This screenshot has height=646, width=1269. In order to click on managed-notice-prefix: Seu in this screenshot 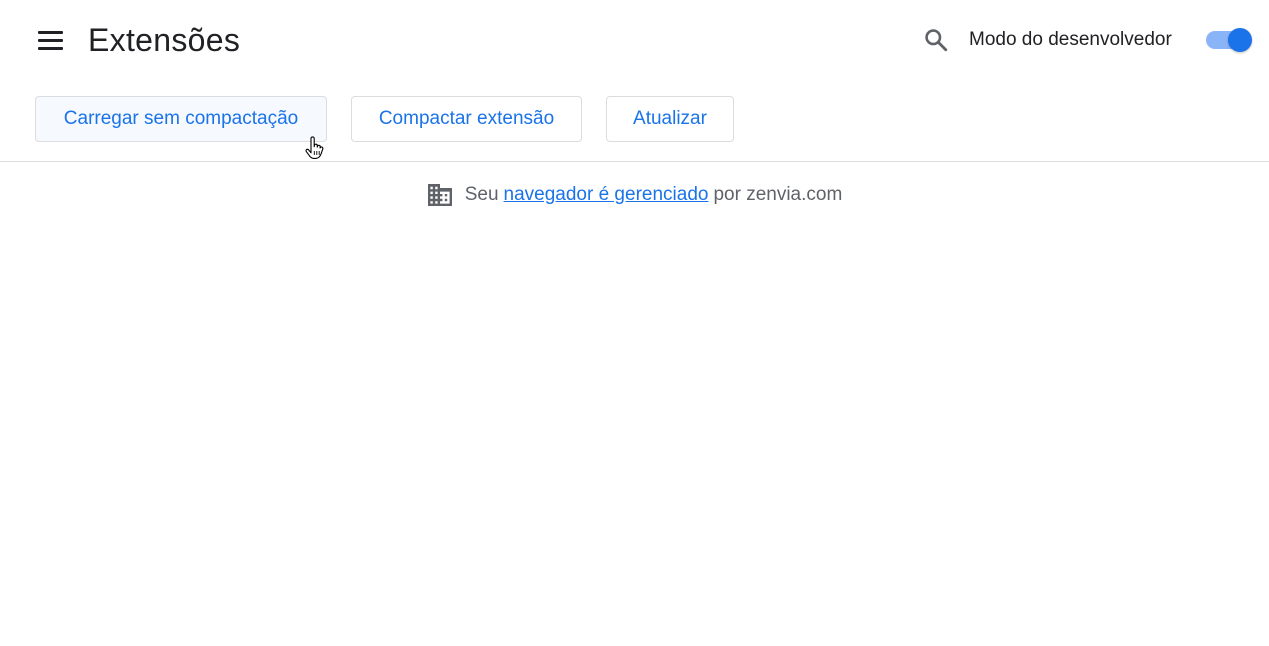, I will do `click(481, 194)`.